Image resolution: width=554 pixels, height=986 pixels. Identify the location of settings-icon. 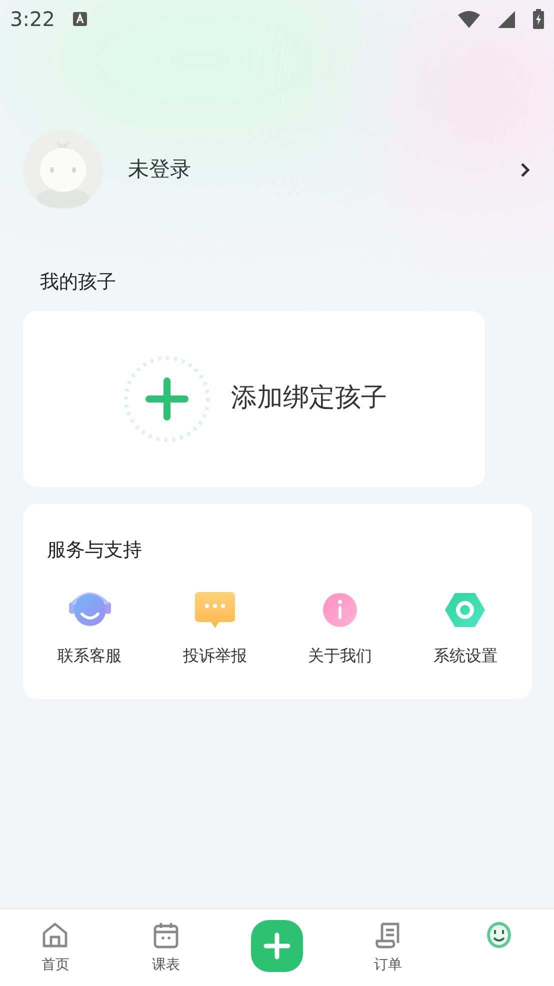
(465, 610).